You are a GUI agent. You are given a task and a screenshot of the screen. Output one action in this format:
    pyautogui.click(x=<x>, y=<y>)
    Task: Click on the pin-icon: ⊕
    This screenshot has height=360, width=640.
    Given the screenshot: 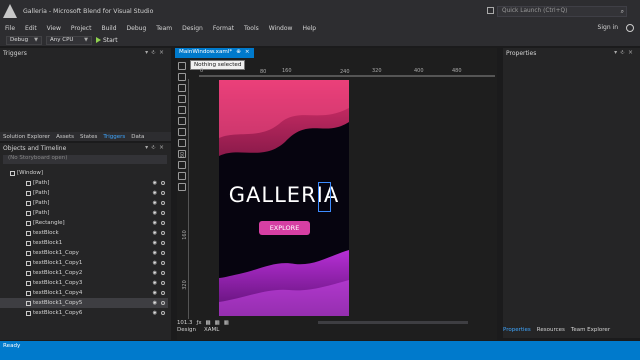 What is the action you would take?
    pyautogui.click(x=238, y=53)
    